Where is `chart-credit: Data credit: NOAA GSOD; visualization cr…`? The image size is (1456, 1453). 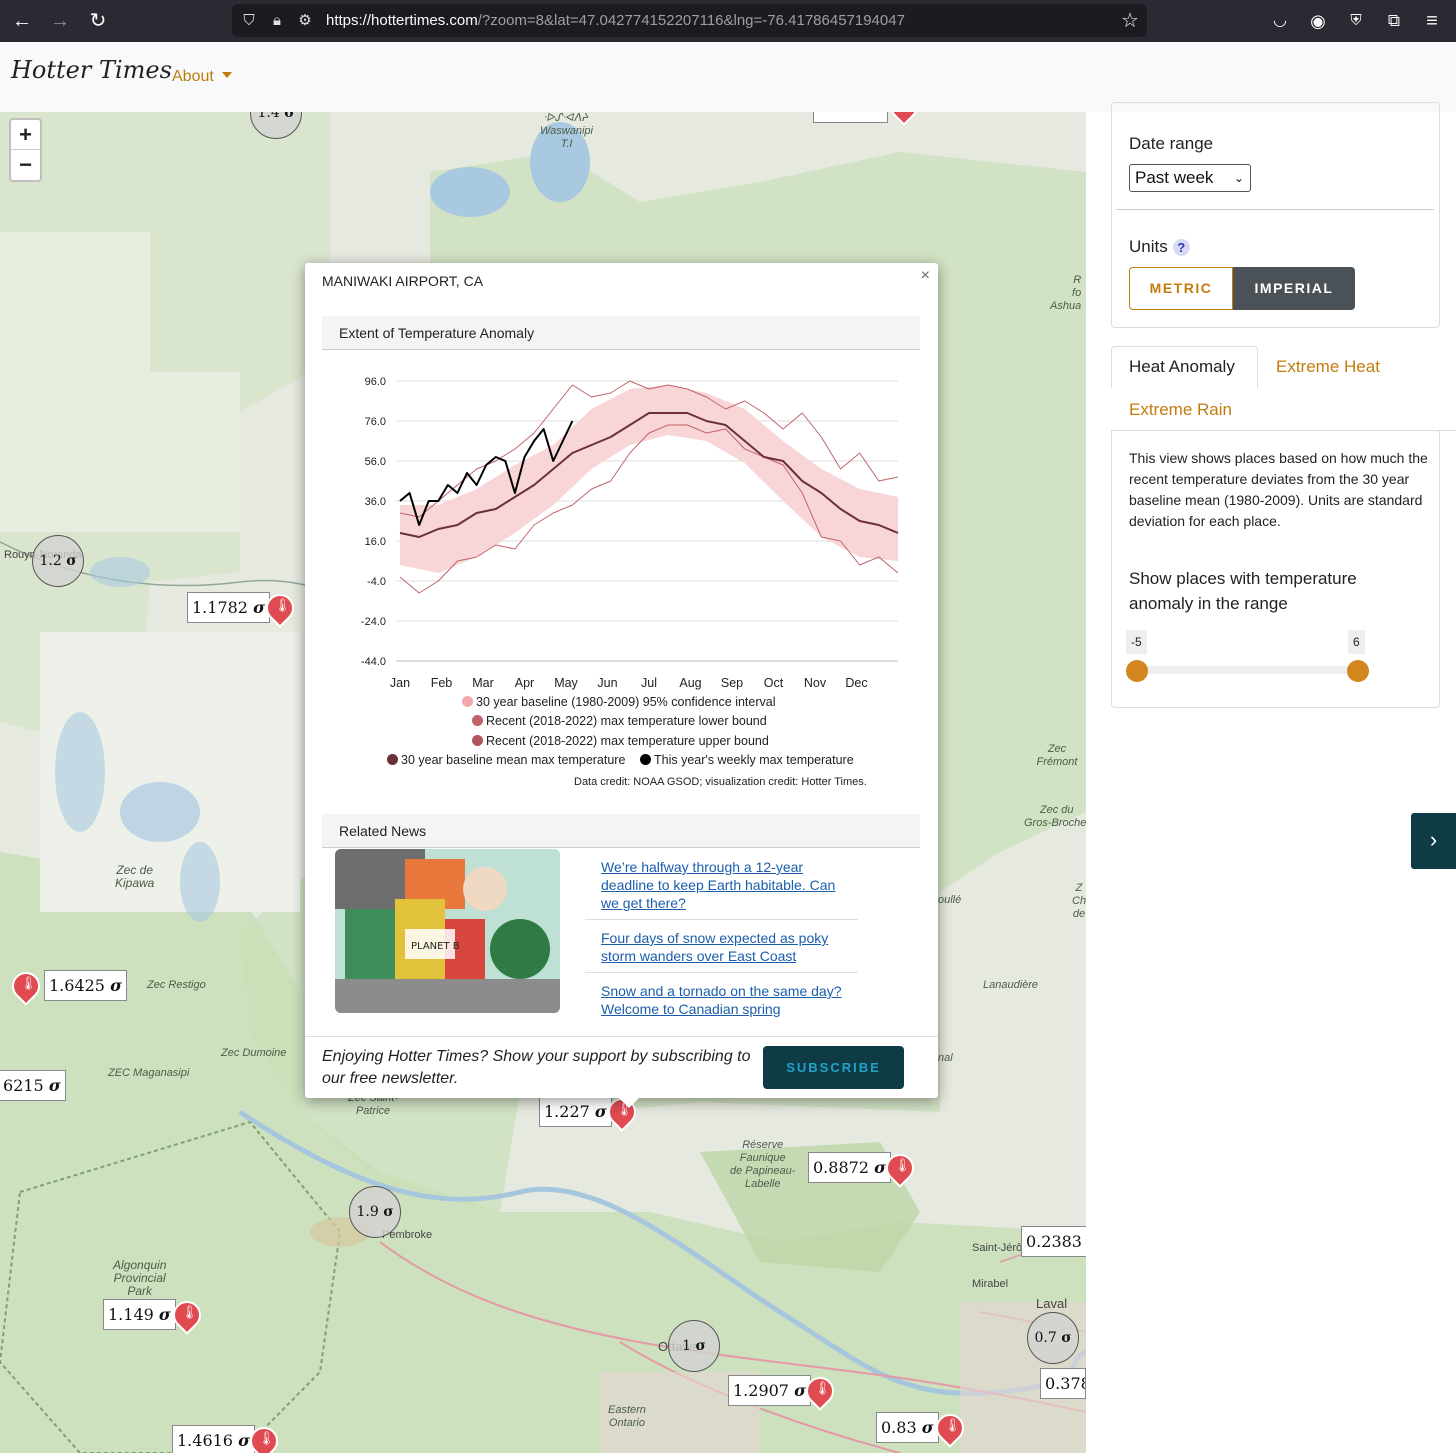
chart-credit: Data credit: NOAA GSOD; visualization cr… is located at coordinates (720, 782).